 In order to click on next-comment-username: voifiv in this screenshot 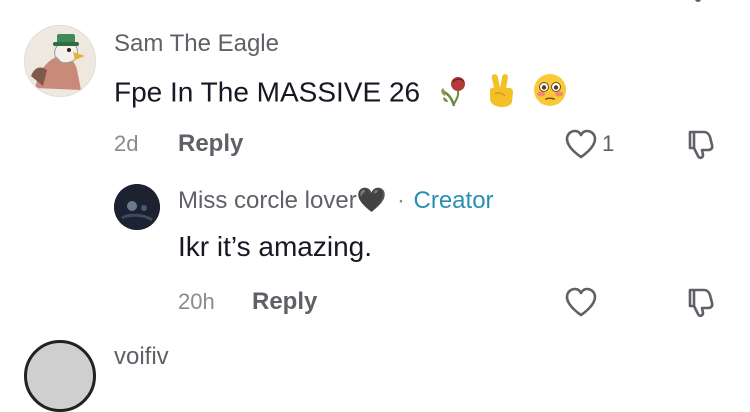, I will do `click(141, 357)`.